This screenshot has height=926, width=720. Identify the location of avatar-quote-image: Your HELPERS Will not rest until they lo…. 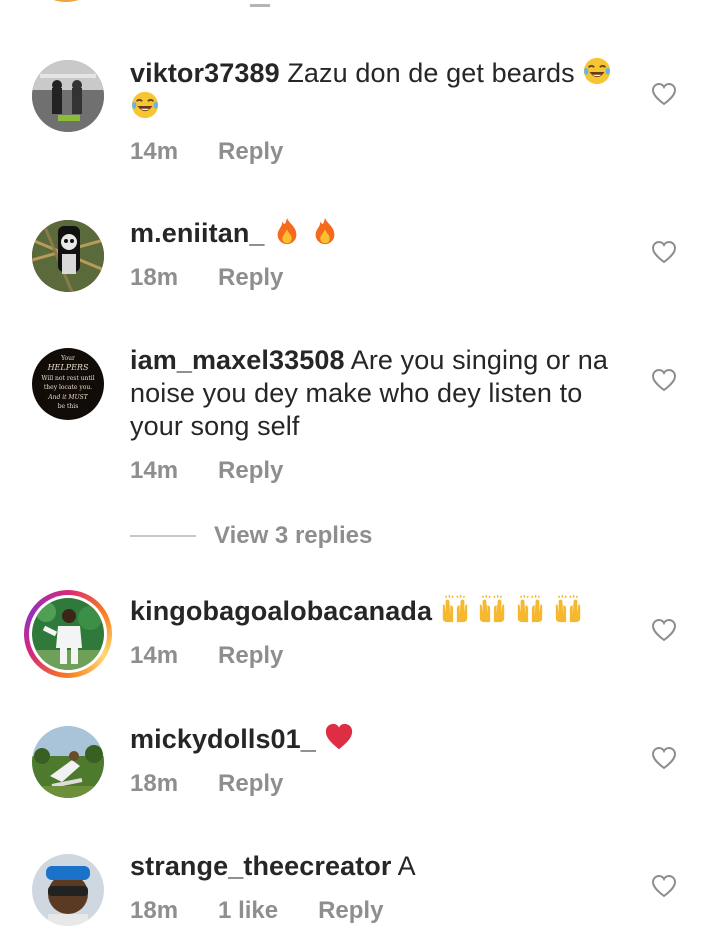
(68, 384).